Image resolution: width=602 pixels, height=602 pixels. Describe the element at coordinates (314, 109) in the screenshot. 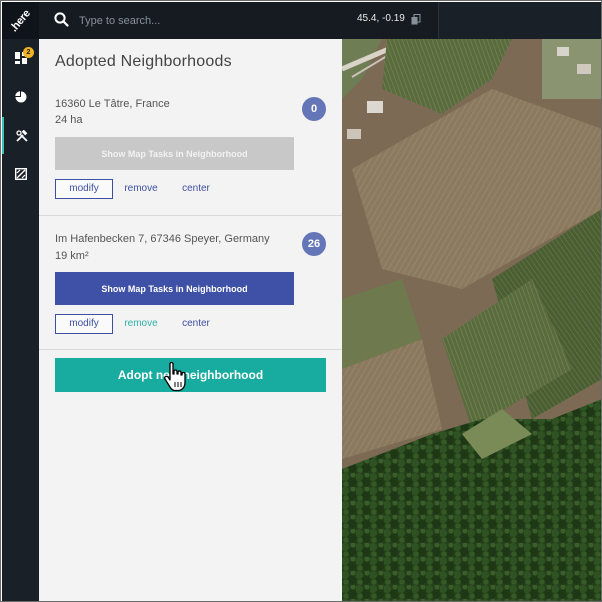

I see `task-count-badge: 0` at that location.